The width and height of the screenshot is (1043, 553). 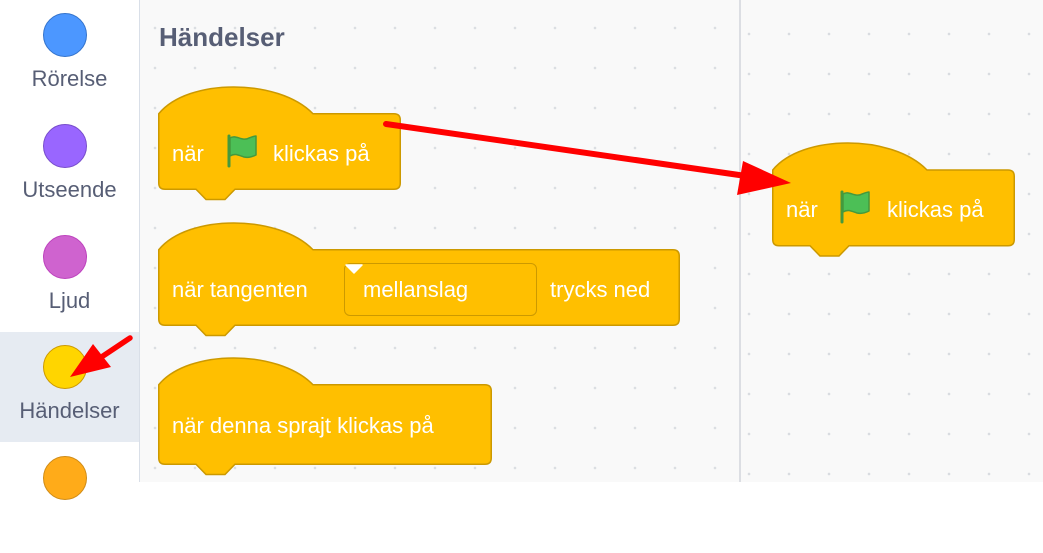 What do you see at coordinates (303, 425) in the screenshot?
I see `block-text: när denna sprajt klickas på` at bounding box center [303, 425].